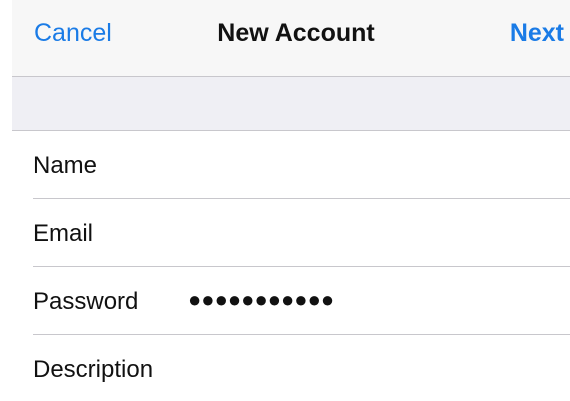 The image size is (570, 401). What do you see at coordinates (65, 165) in the screenshot?
I see `name-label: Name` at bounding box center [65, 165].